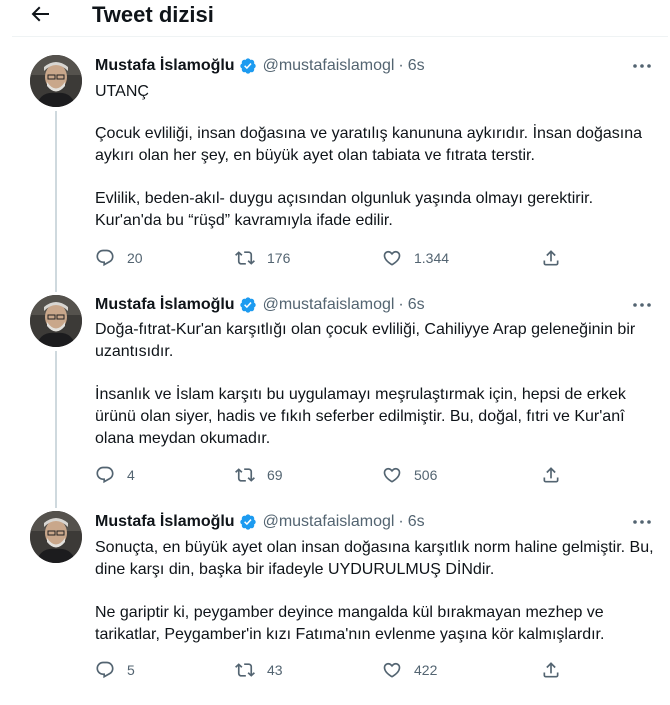 Image resolution: width=670 pixels, height=705 pixels. I want to click on like-button: 422, so click(409, 670).